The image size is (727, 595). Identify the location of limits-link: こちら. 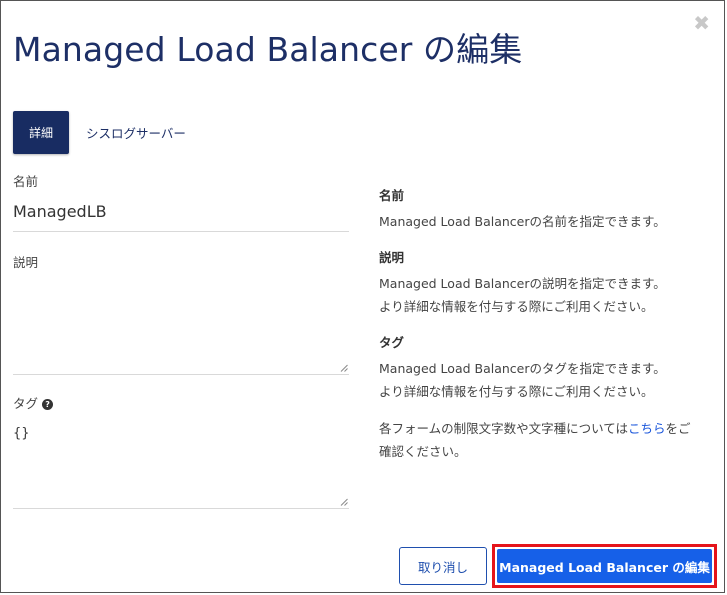
(647, 428).